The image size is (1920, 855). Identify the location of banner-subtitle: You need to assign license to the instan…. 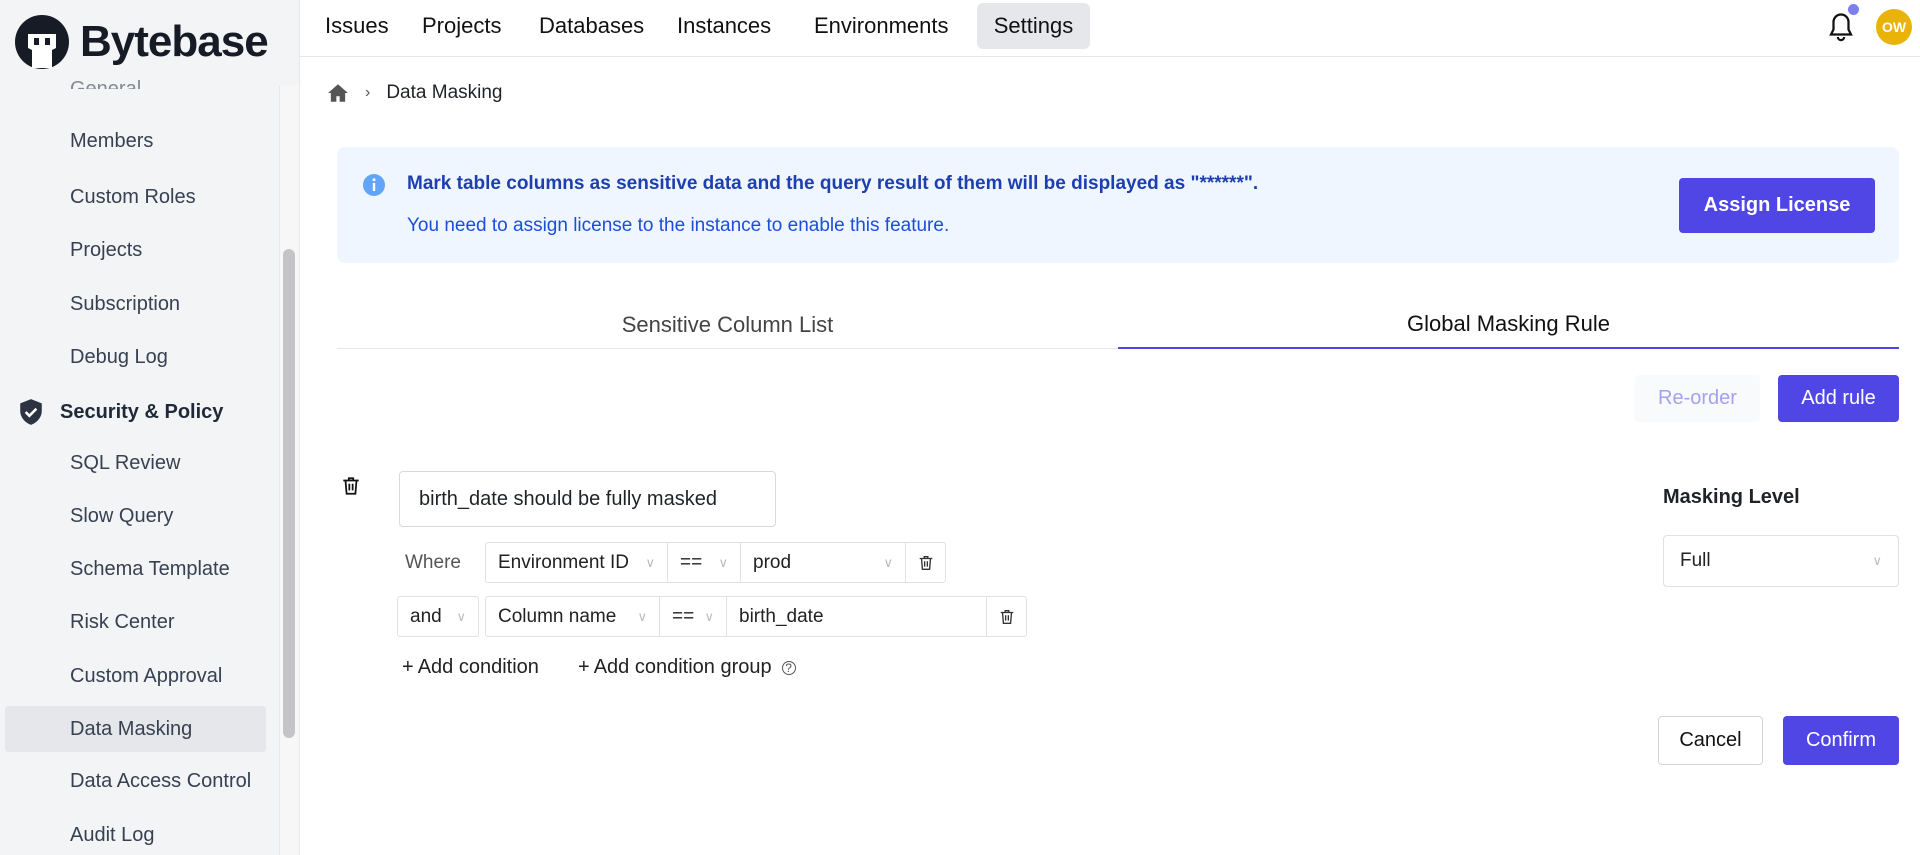
(678, 225).